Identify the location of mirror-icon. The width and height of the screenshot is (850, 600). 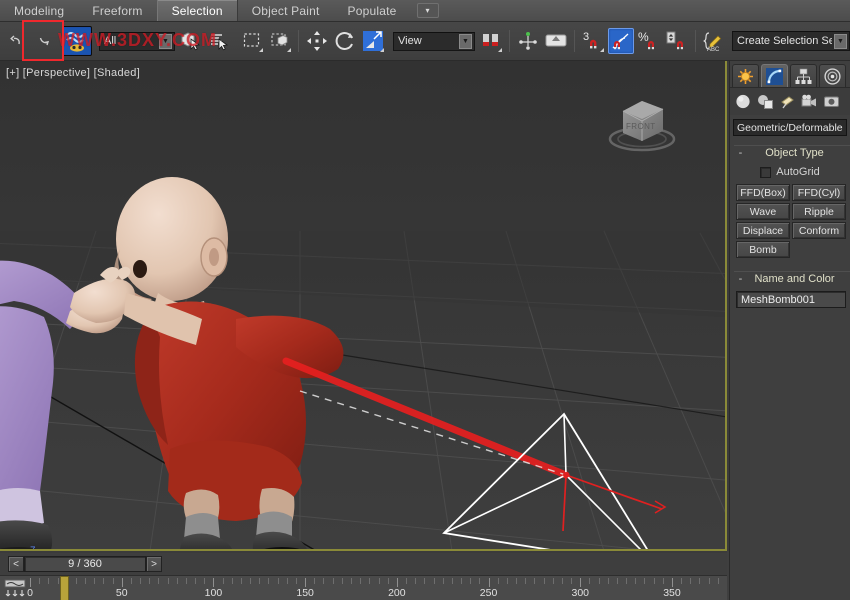
(528, 41).